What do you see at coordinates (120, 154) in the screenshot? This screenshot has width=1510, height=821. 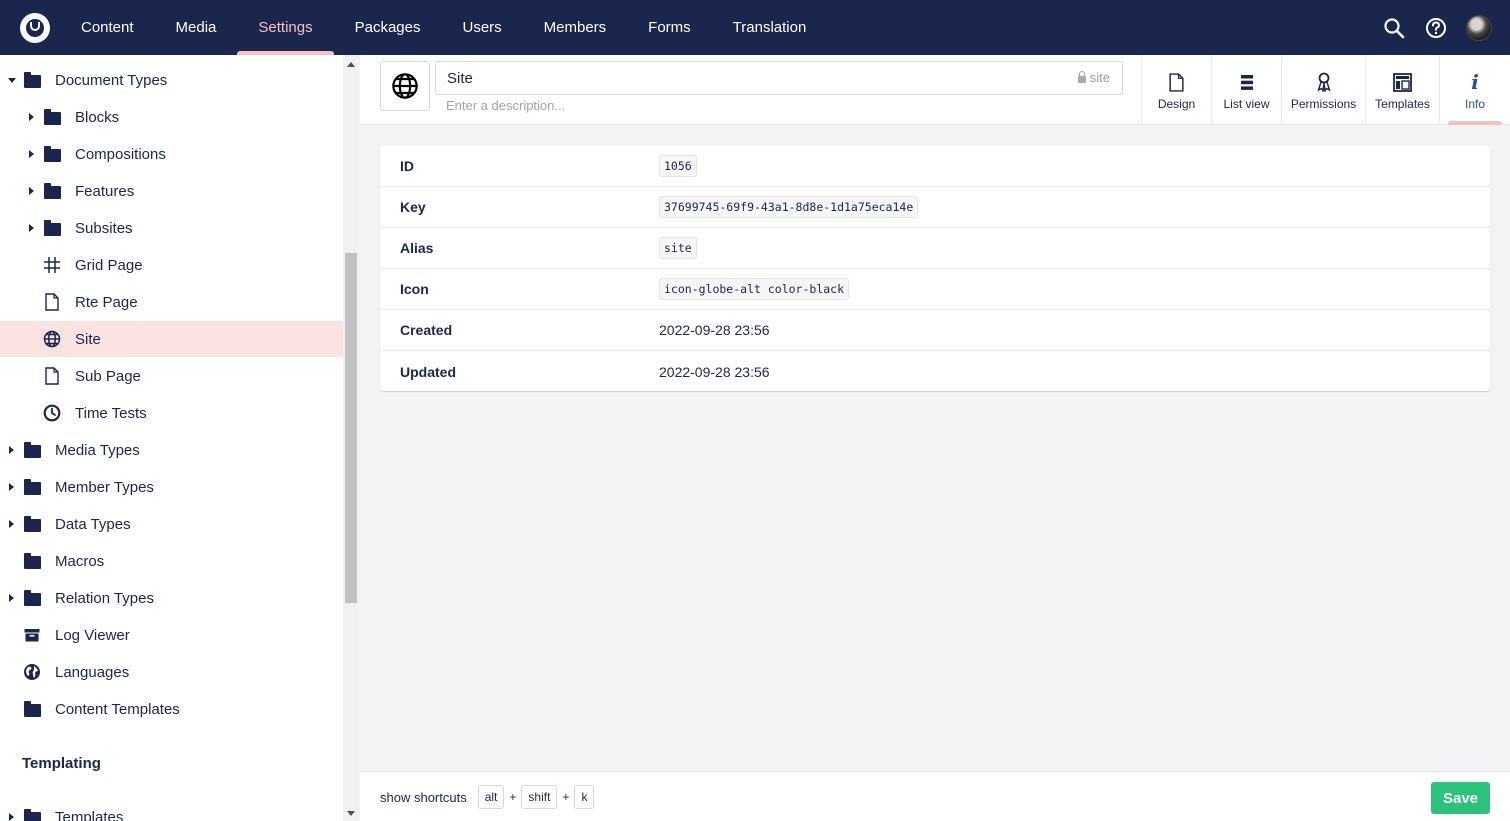 I see `tree-item-label: Compositions` at bounding box center [120, 154].